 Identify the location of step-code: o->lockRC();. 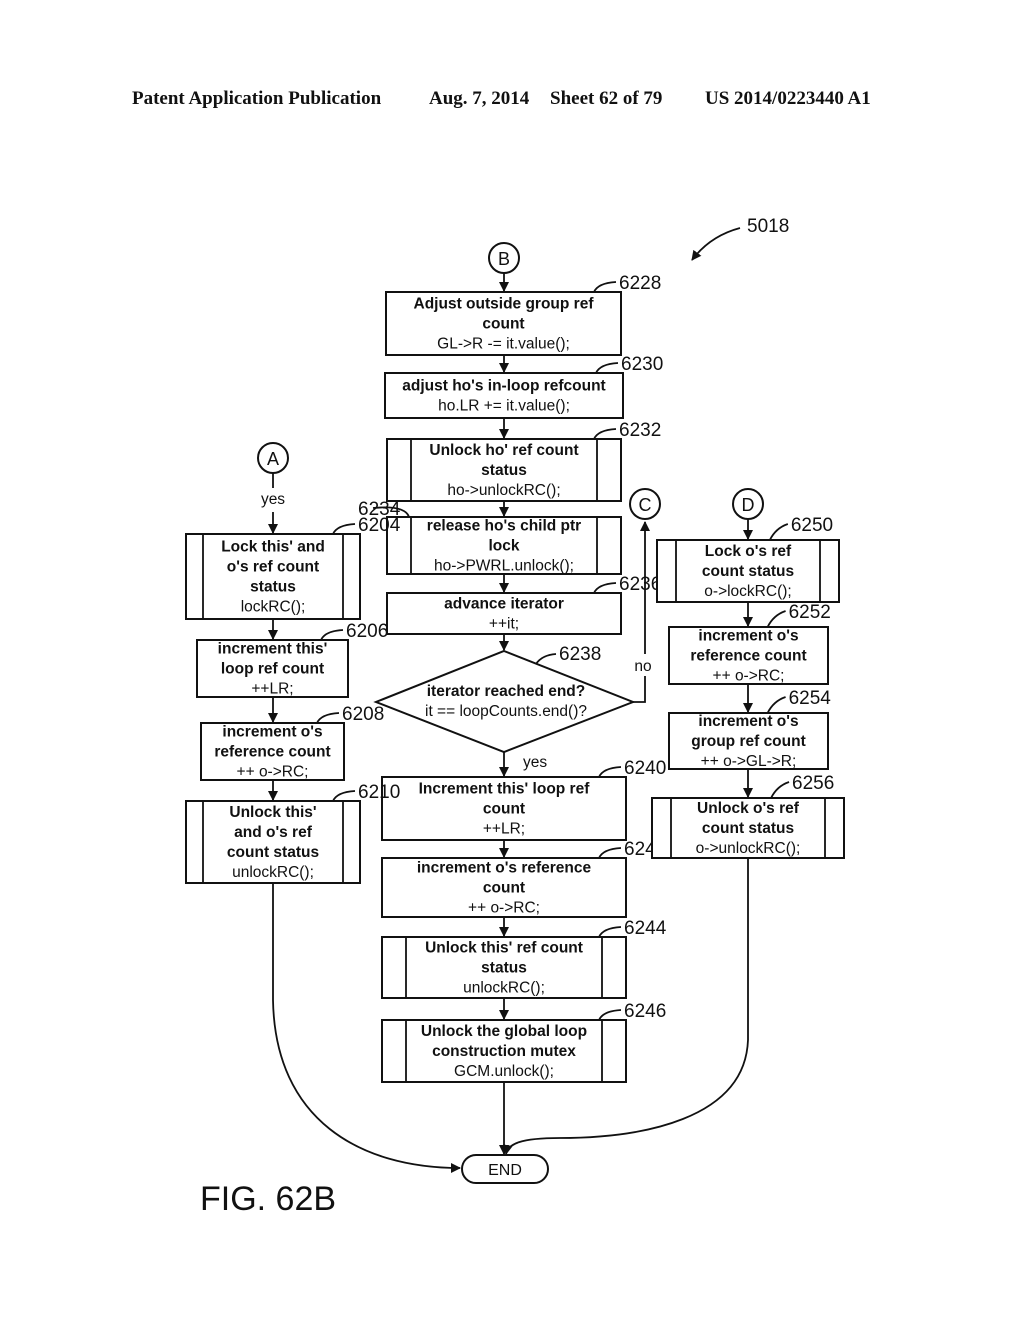
(747, 591).